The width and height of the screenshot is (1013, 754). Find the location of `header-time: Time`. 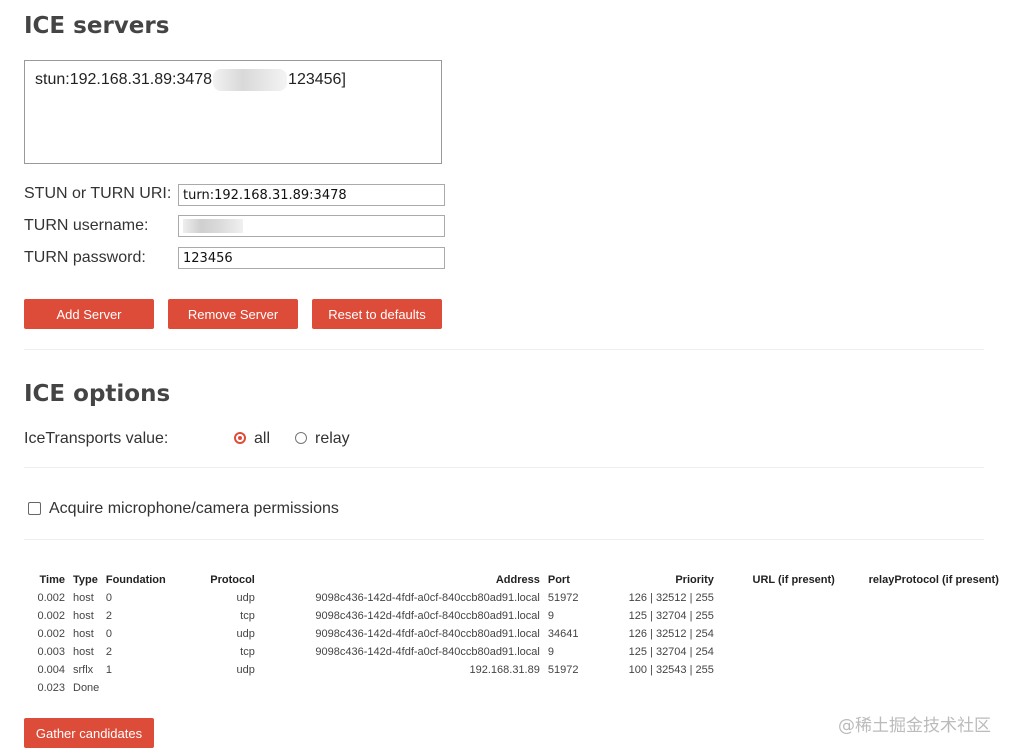

header-time: Time is located at coordinates (52, 580).